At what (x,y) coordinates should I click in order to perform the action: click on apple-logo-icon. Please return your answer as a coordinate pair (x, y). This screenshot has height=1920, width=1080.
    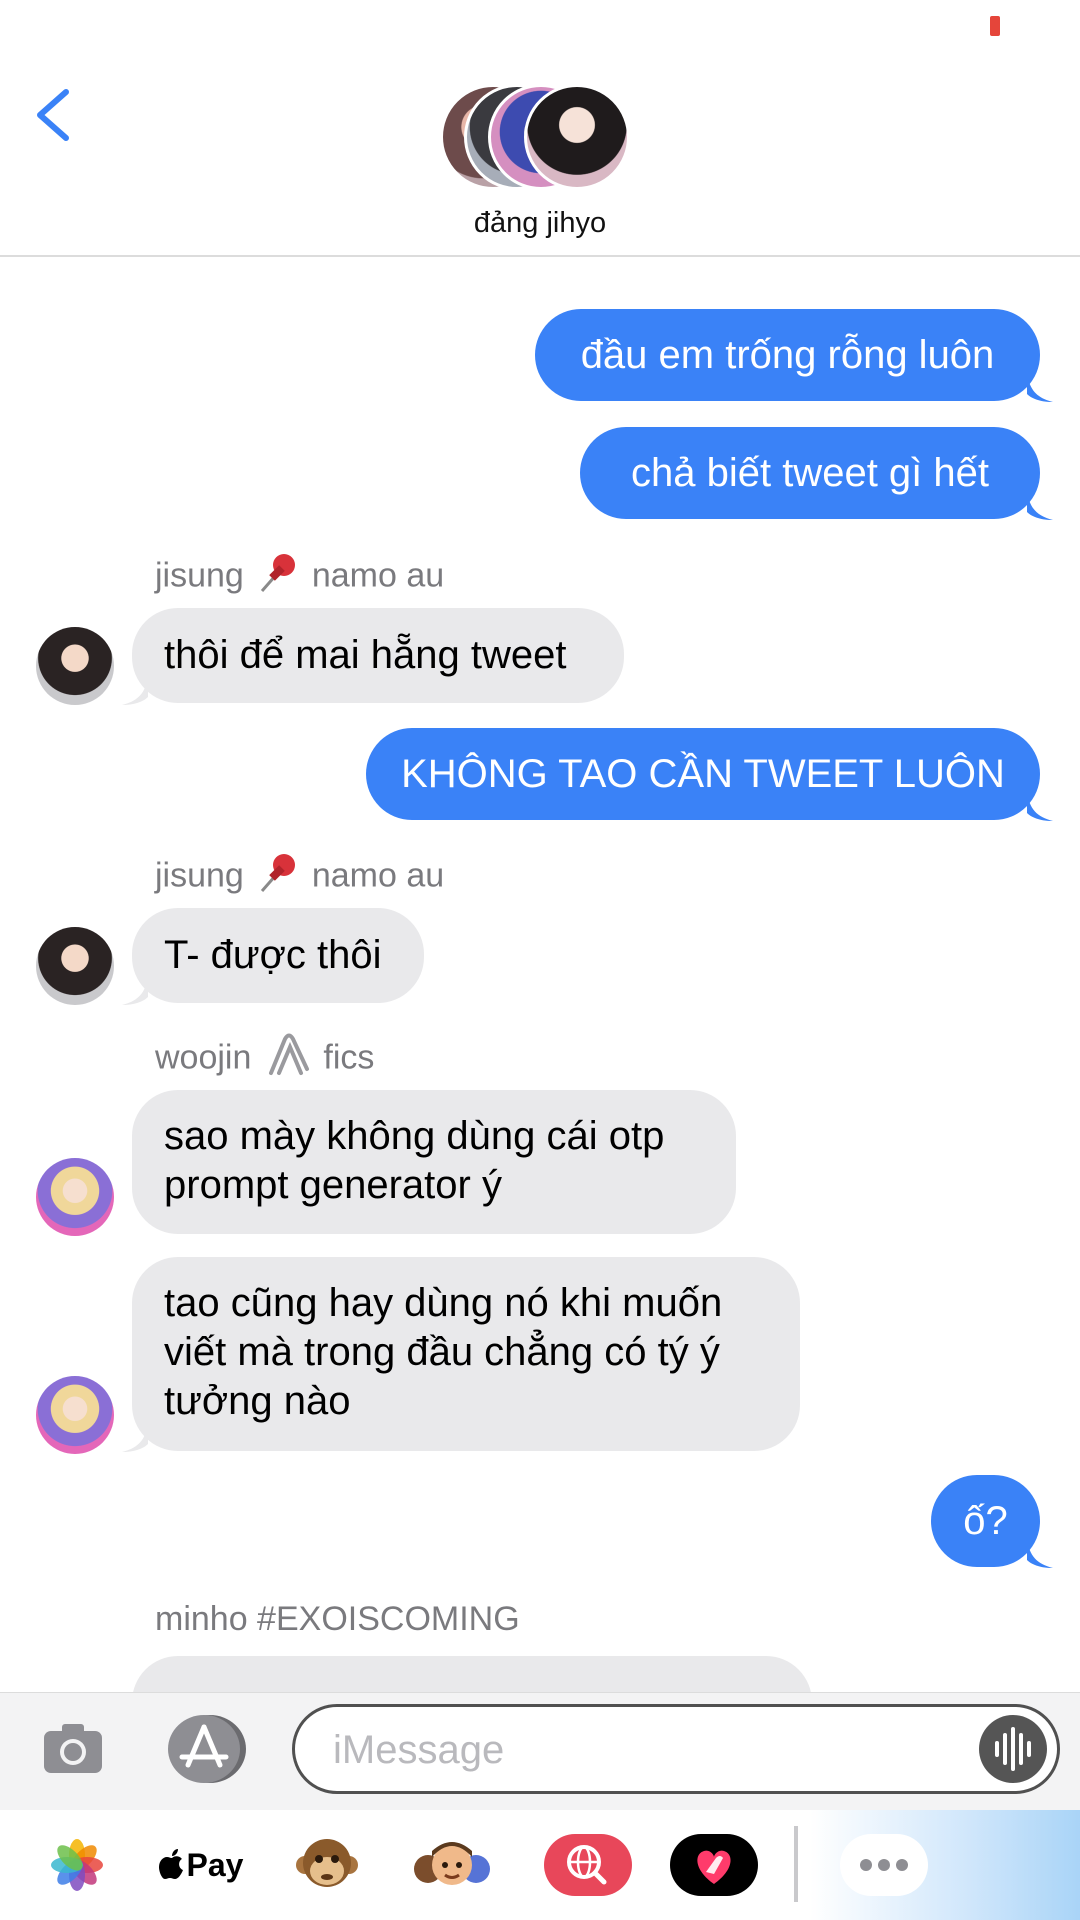
    Looking at the image, I should click on (170, 1864).